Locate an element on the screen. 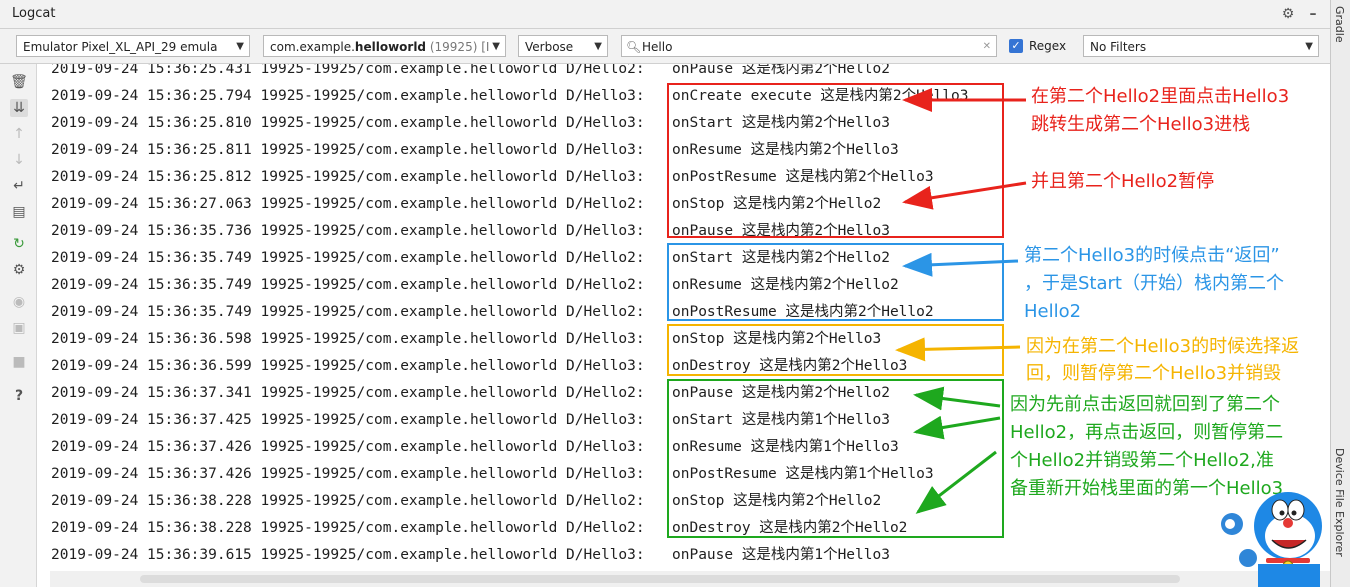 This screenshot has width=1350, height=587. help-icon: ? is located at coordinates (19, 396).